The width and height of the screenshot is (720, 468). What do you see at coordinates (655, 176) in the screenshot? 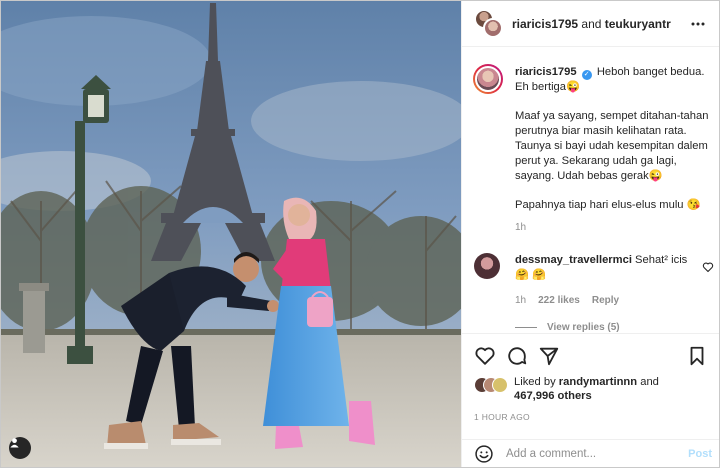
I see `caption-paragraph-2-emoji: 😜` at bounding box center [655, 176].